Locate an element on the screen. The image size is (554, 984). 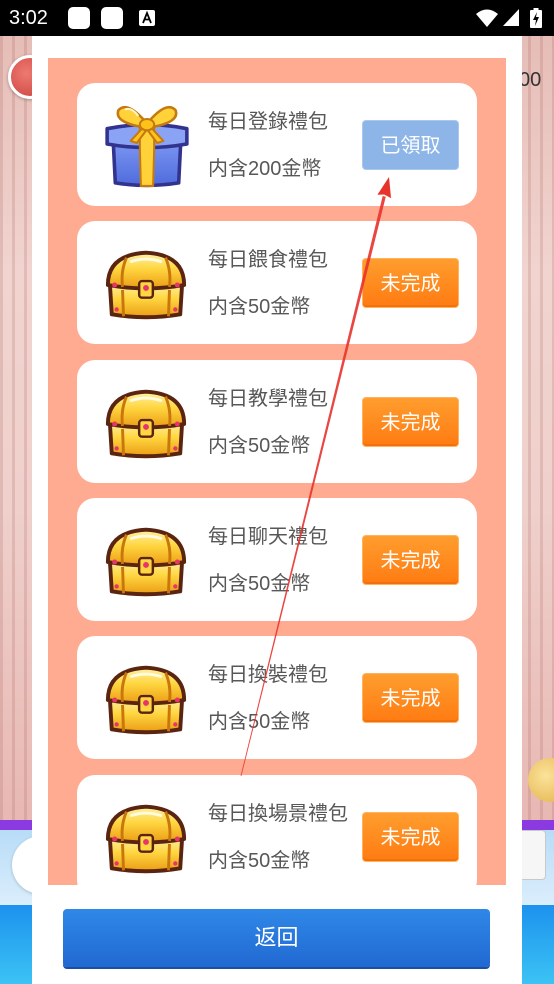
task-card-daily-chat: 每日聊天禮包 内含50金幣 未完成 is located at coordinates (277, 559).